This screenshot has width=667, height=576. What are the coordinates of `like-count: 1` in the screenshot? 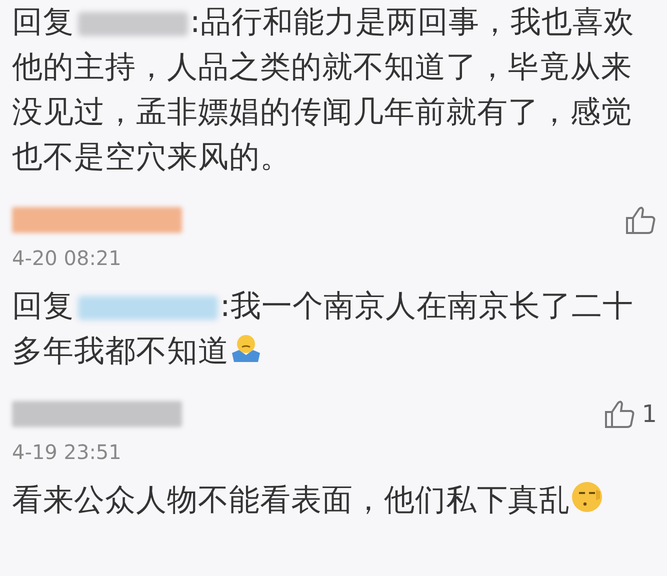 It's located at (649, 414).